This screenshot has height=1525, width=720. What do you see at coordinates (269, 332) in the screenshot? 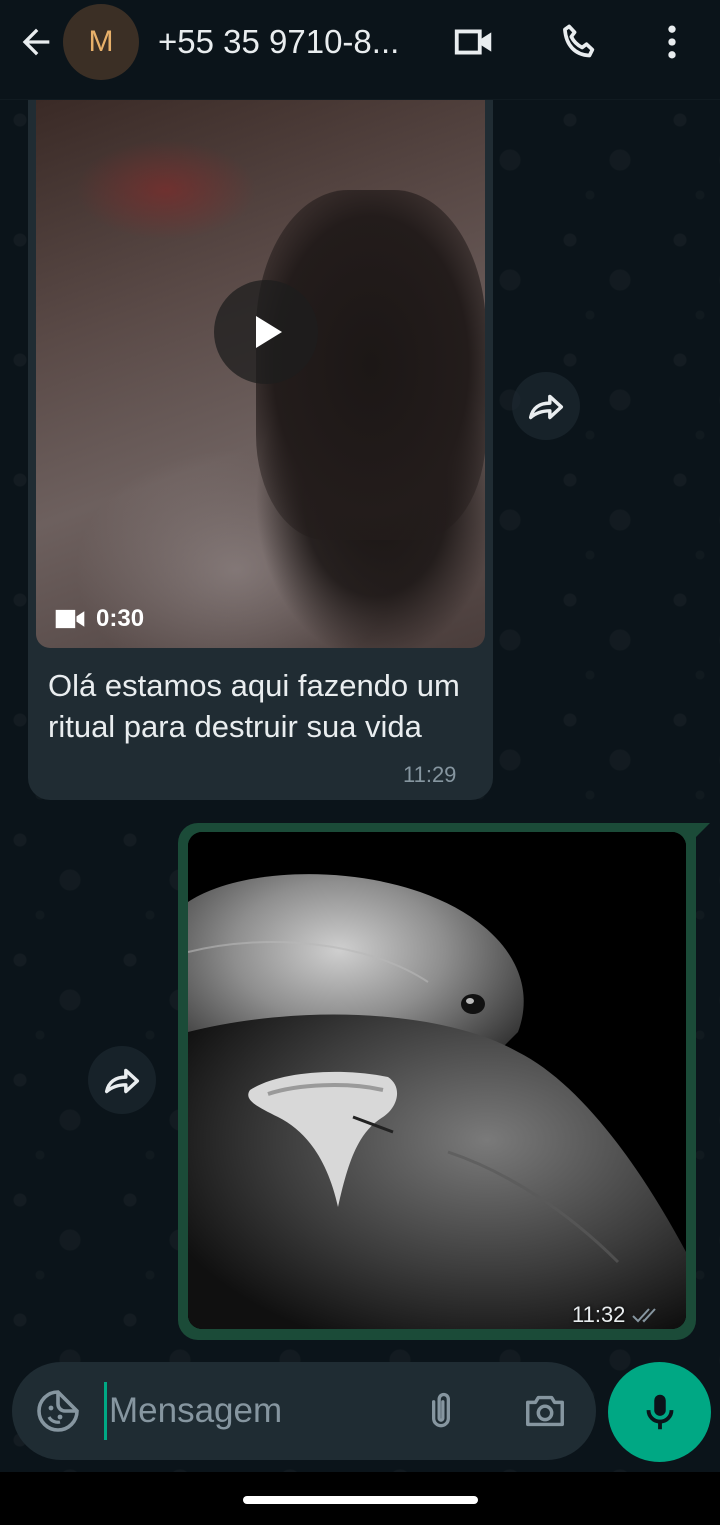
I see `play-icon` at bounding box center [269, 332].